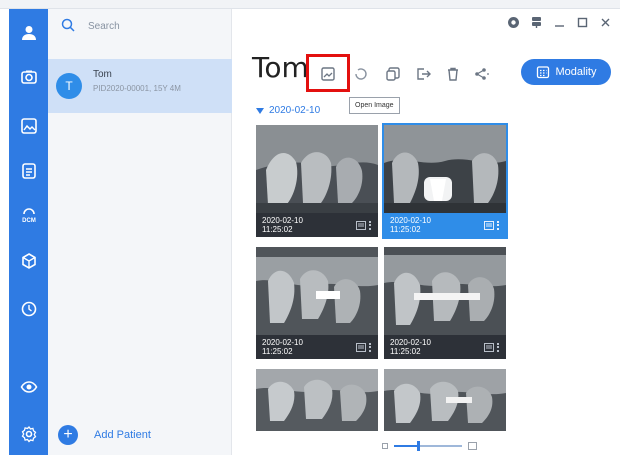  I want to click on open-image-icon, so click(328, 74).